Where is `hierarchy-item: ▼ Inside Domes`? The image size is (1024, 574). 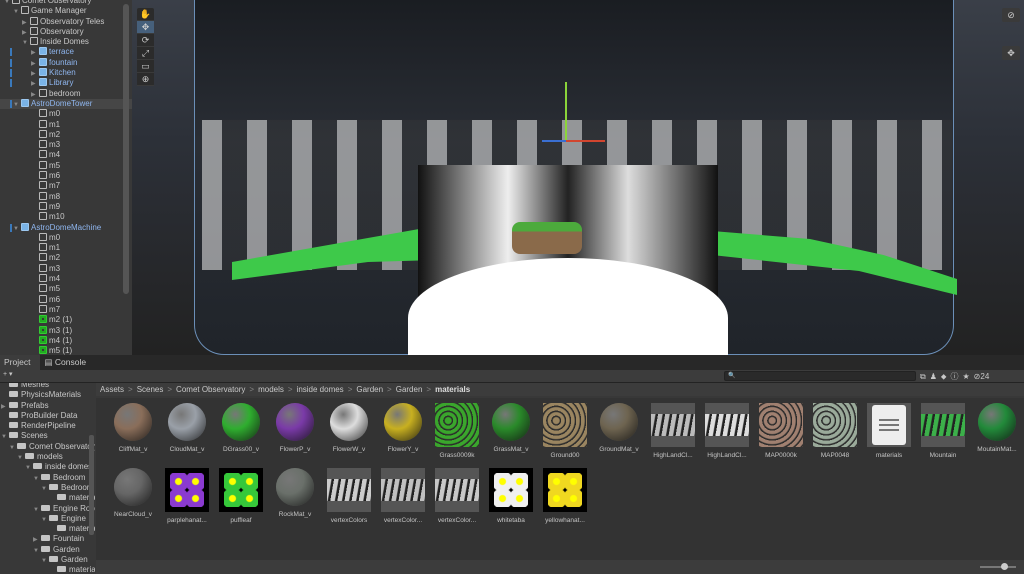
hierarchy-item: ▼ Inside Domes is located at coordinates (66, 42).